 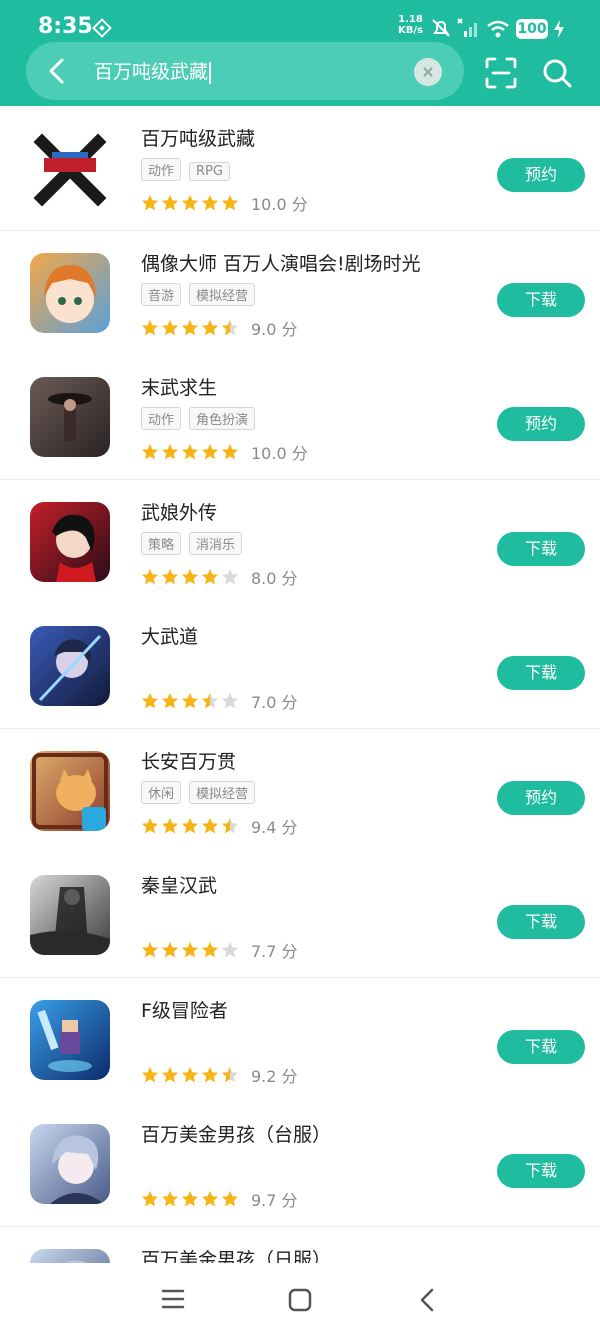 I want to click on tag-list: 策略 消消乐, so click(x=195, y=543).